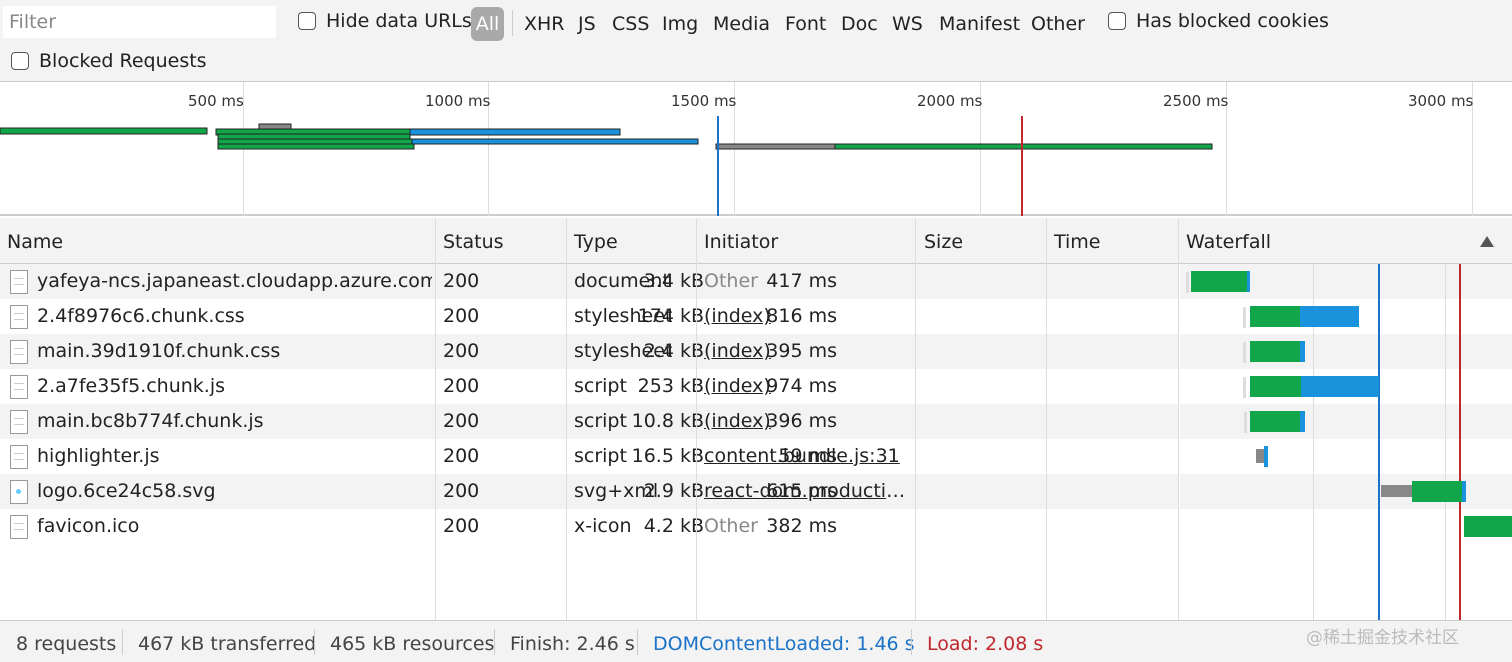 The image size is (1512, 662). I want to click on type-filter-manifest: Manifest, so click(979, 24).